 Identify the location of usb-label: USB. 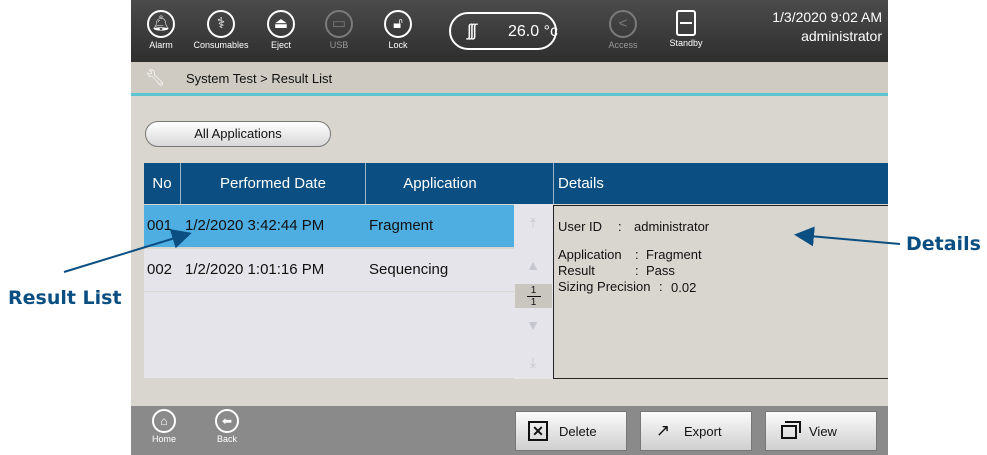
(339, 45).